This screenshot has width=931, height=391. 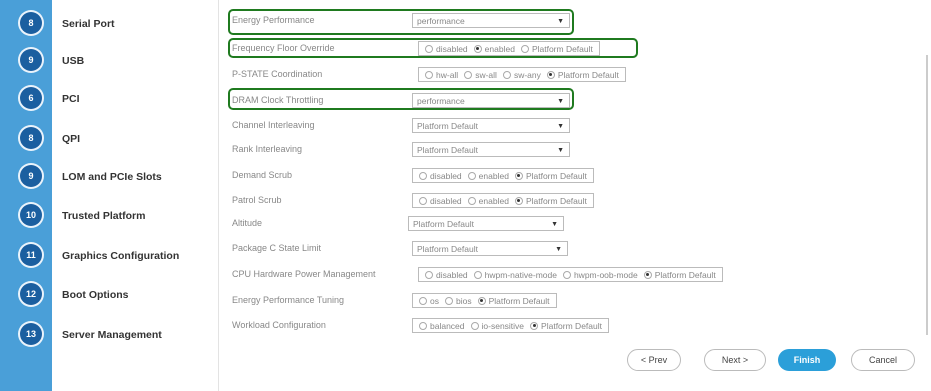 I want to click on radio-option: hwpm-native-mode, so click(x=515, y=274).